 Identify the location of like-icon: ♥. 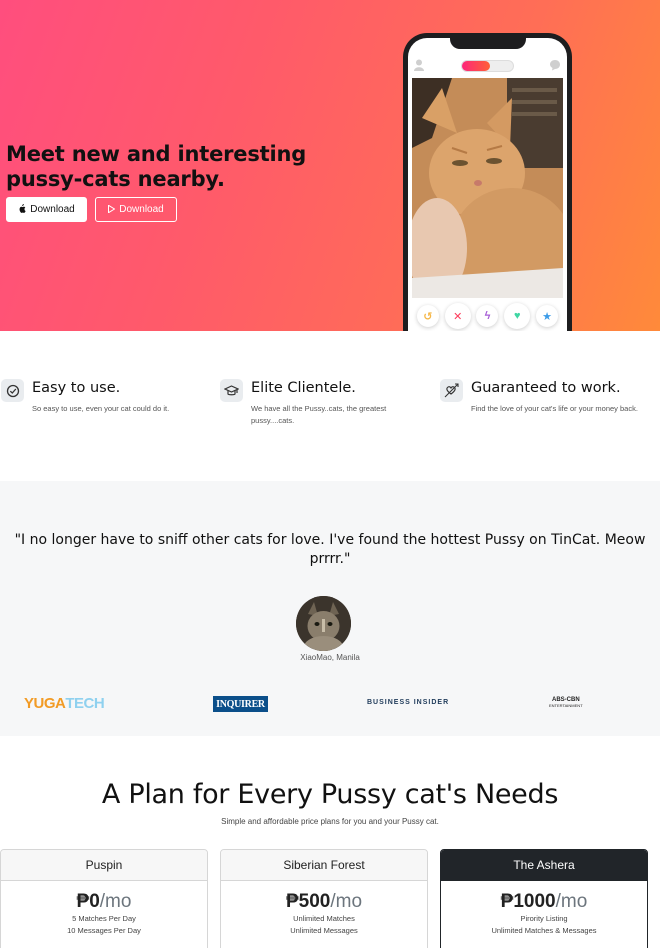
(517, 316).